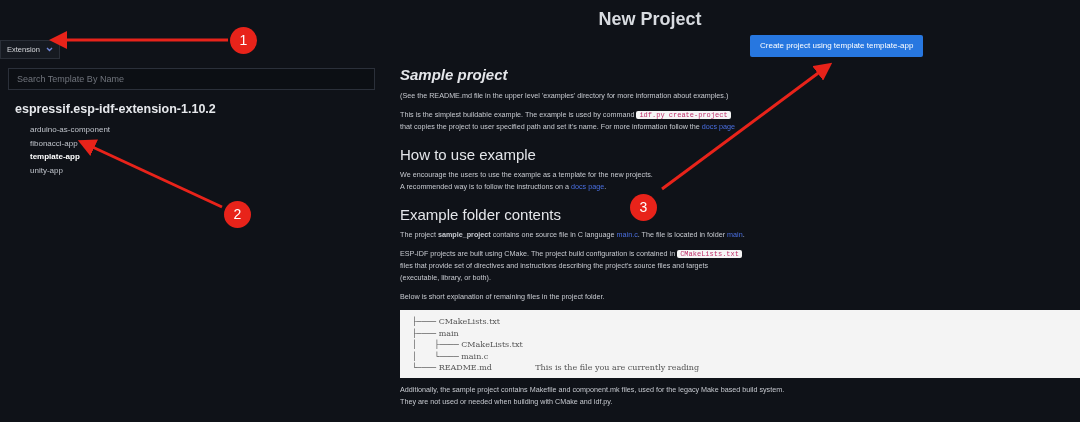 The image size is (1080, 422). I want to click on search-field: Search Template By Name, so click(191, 79).